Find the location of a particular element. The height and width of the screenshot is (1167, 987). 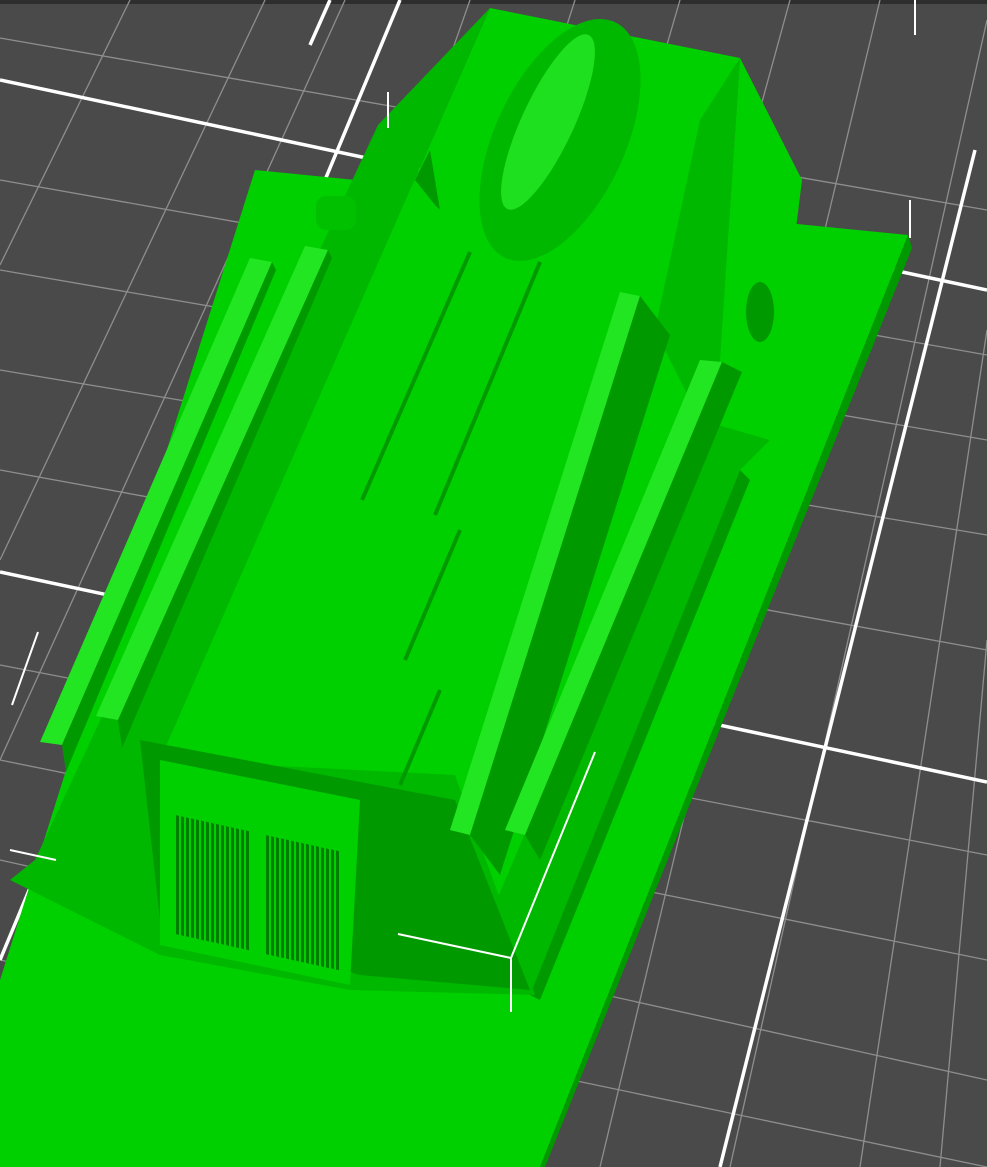

viewport-top-edge is located at coordinates (493, 2).